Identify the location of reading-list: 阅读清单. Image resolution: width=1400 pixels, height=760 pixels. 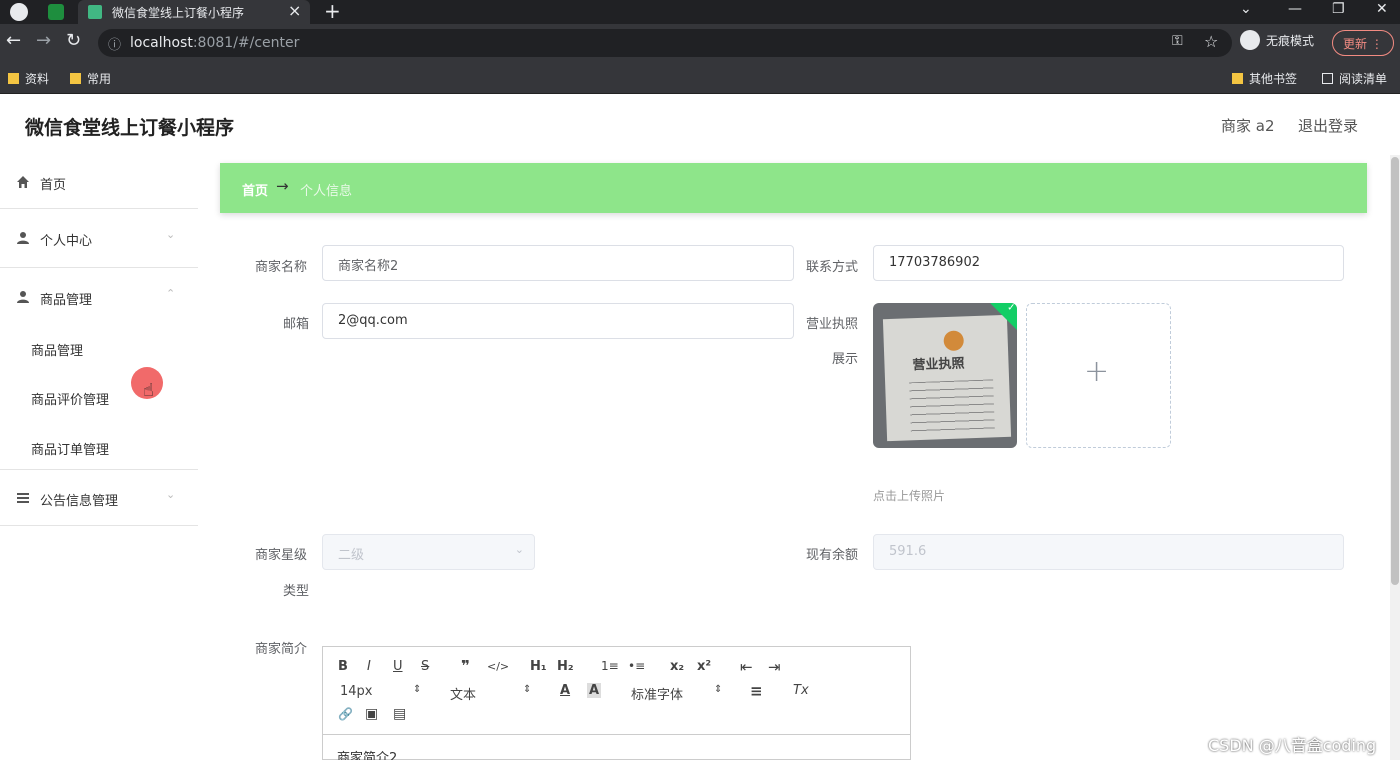
(1354, 78).